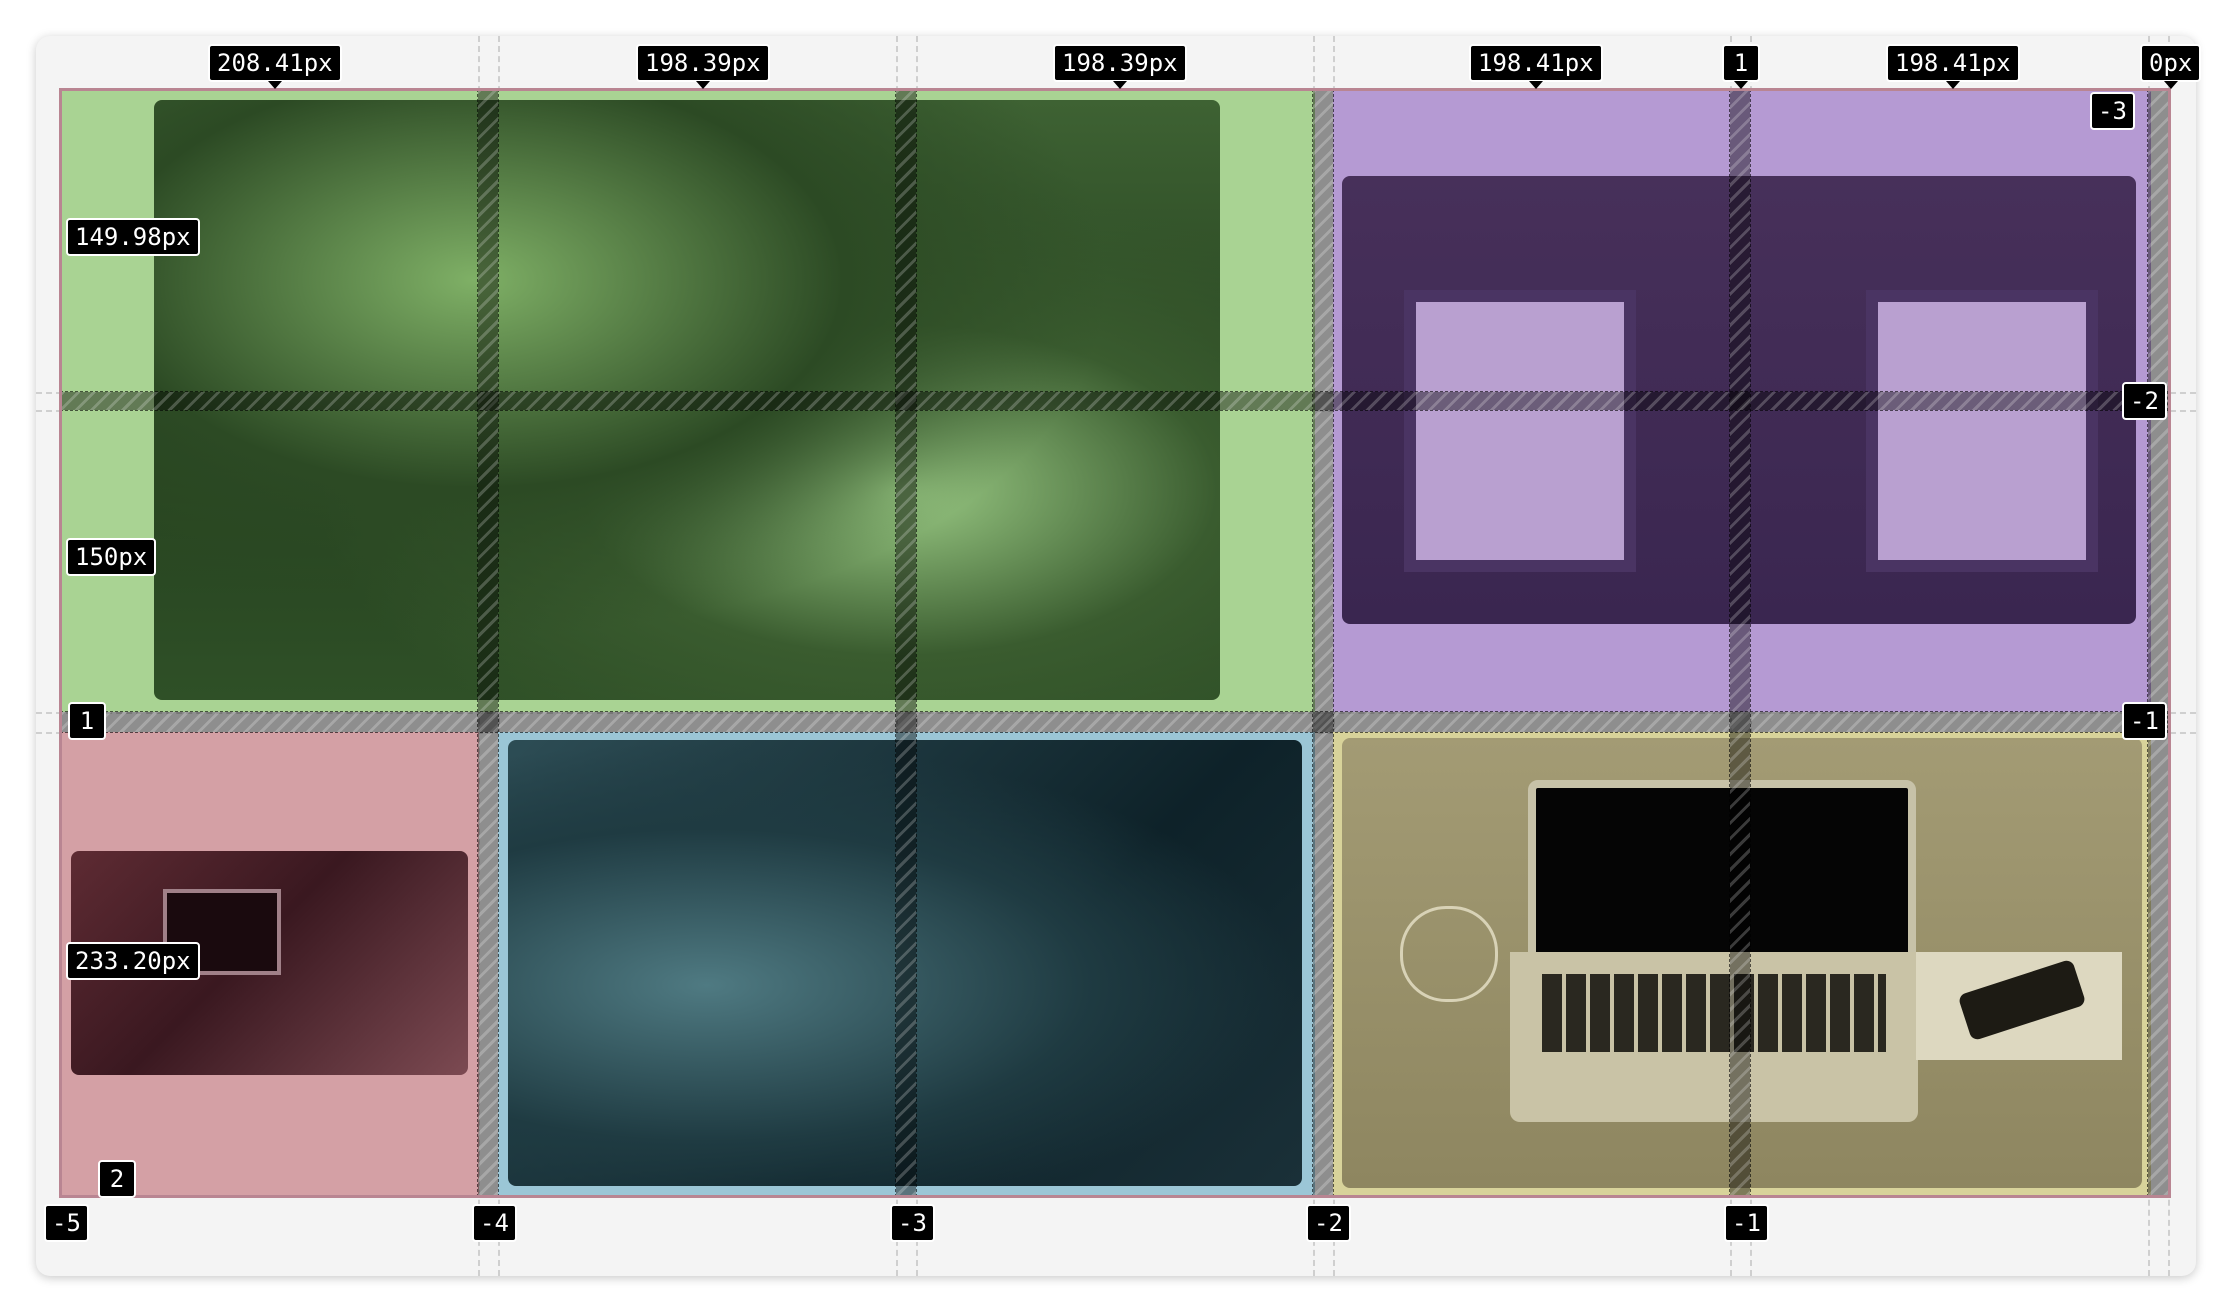  Describe the element at coordinates (494, 1223) in the screenshot. I see `line-number-label: -4` at that location.